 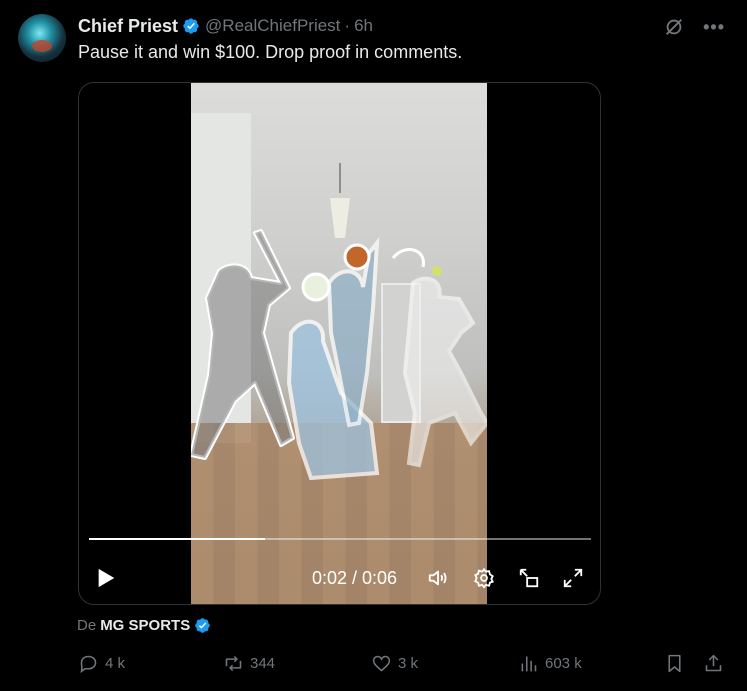 I want to click on source-verified-badge-icon, so click(x=202, y=625).